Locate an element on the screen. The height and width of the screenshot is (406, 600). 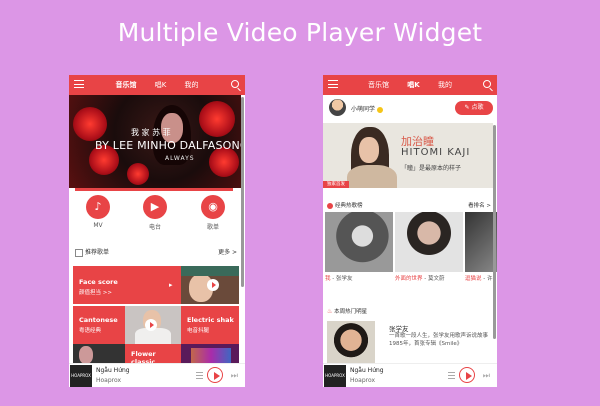
quick-link-playlist: ◉ 歌单 is located at coordinates (213, 213).